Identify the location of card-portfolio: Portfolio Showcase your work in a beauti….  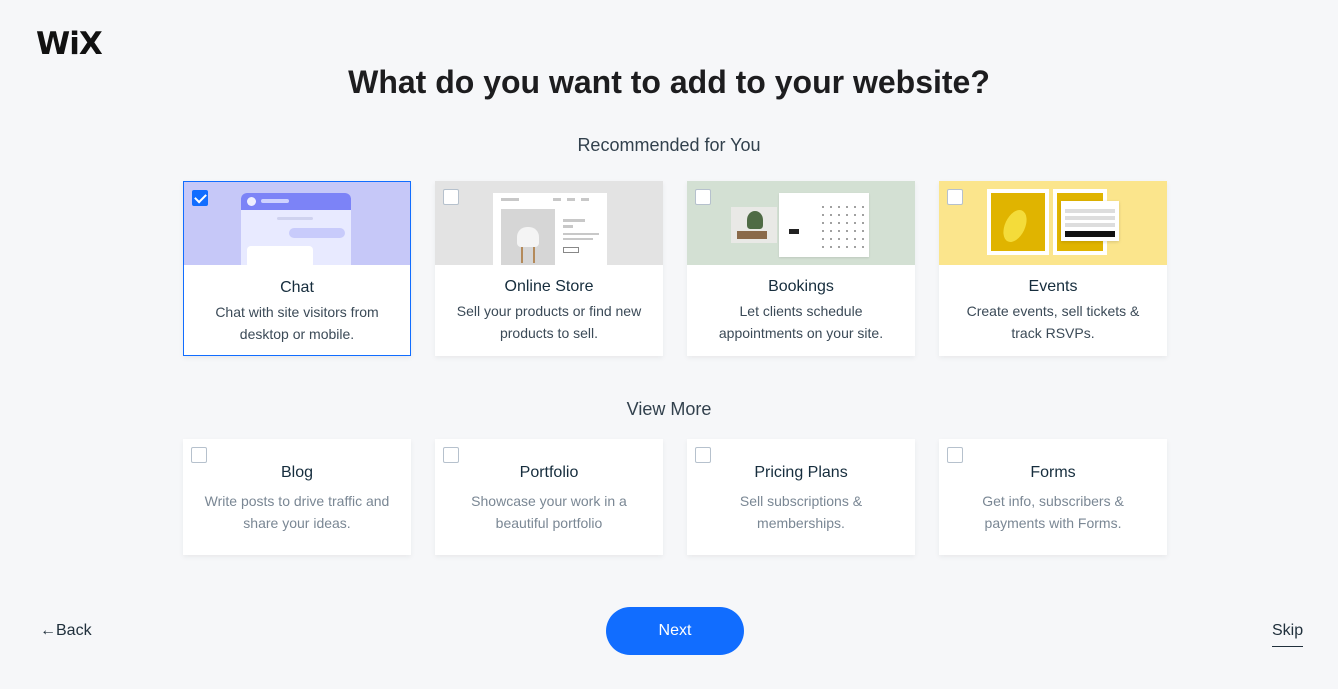
(549, 497).